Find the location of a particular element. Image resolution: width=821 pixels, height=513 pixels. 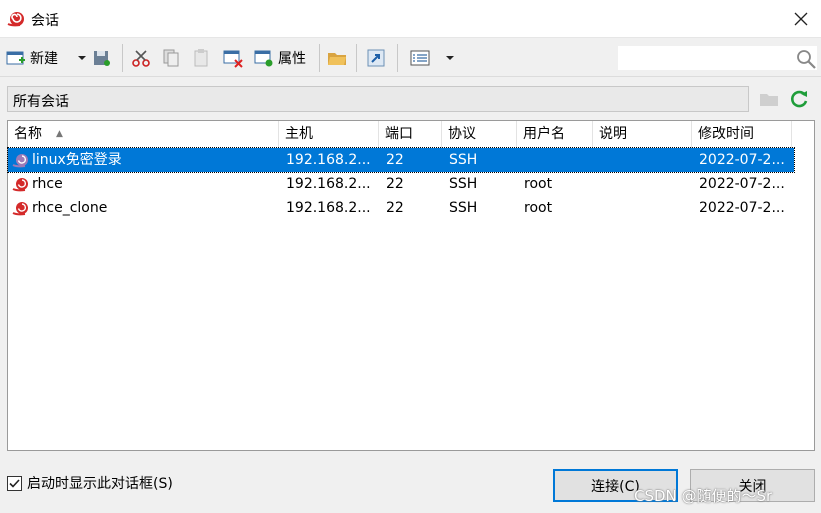

column-header-host: 主机 is located at coordinates (329, 134).